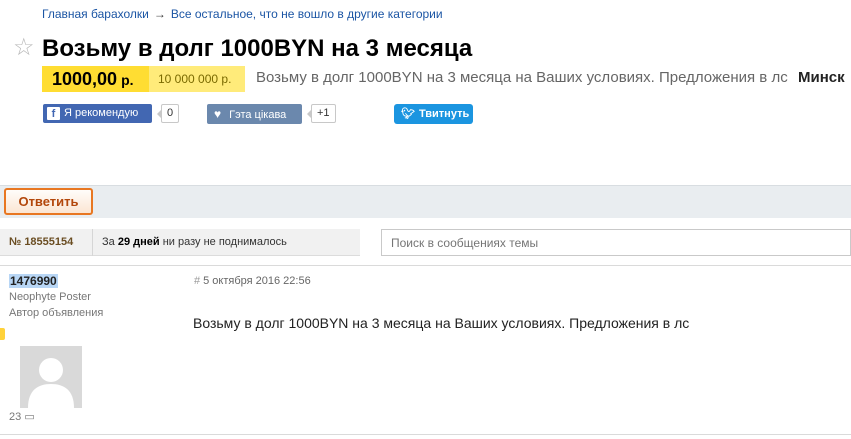 The width and height of the screenshot is (851, 439). Describe the element at coordinates (101, 113) in the screenshot. I see `facebook-label: Я рекомендую` at that location.